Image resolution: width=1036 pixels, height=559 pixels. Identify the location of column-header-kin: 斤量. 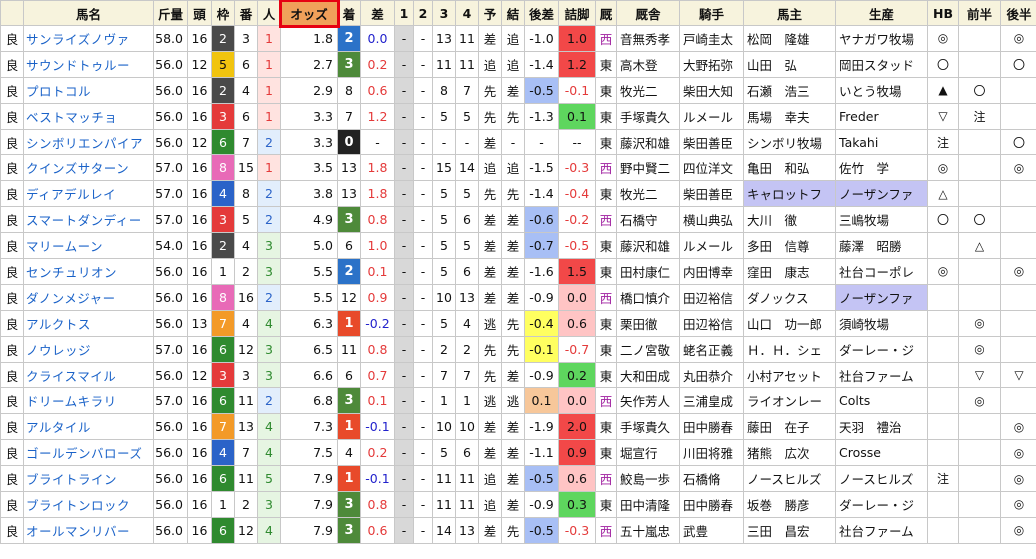
(170, 13).